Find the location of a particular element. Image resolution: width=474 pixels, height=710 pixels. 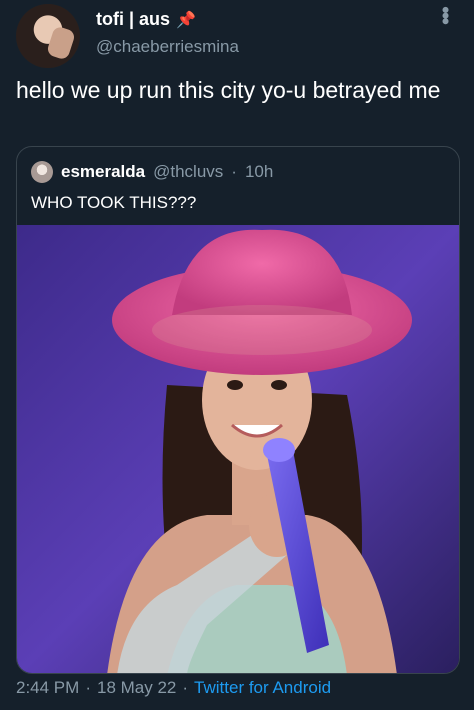

author-name-row: tofi | aus 📌 is located at coordinates (146, 19).